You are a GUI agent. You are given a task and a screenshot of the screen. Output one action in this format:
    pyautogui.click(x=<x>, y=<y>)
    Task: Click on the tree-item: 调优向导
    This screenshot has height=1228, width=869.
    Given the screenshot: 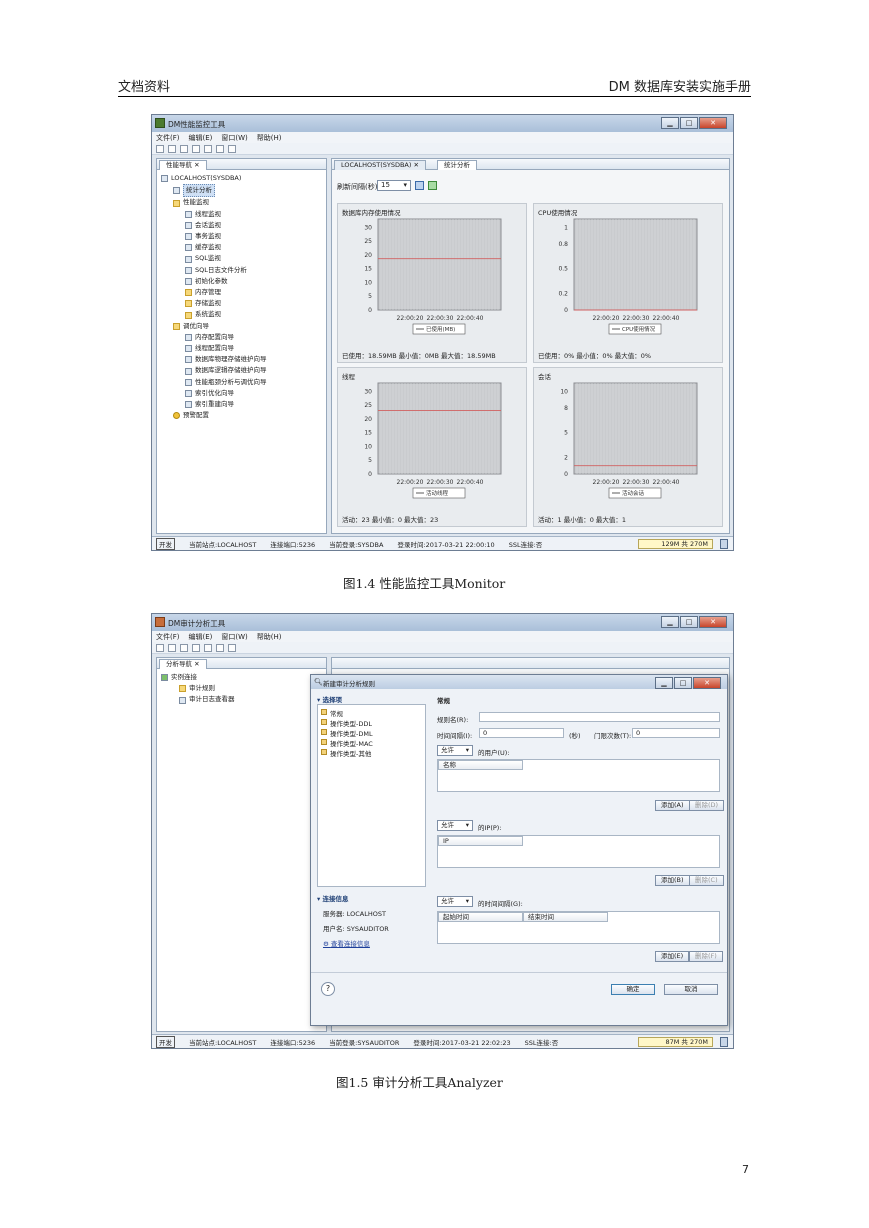 What is the action you would take?
    pyautogui.click(x=214, y=326)
    